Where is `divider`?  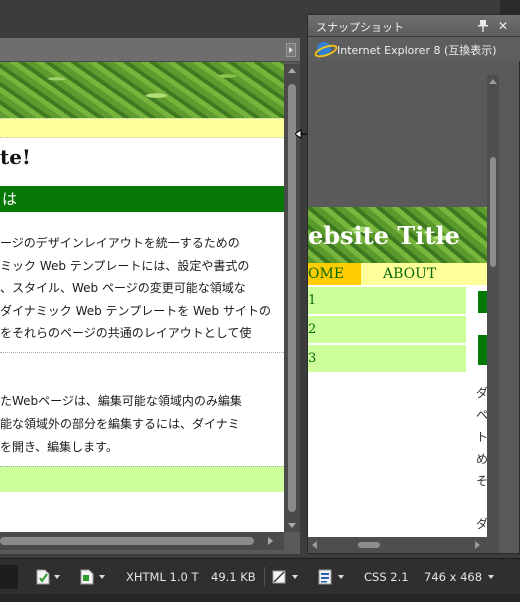 divider is located at coordinates (264, 577).